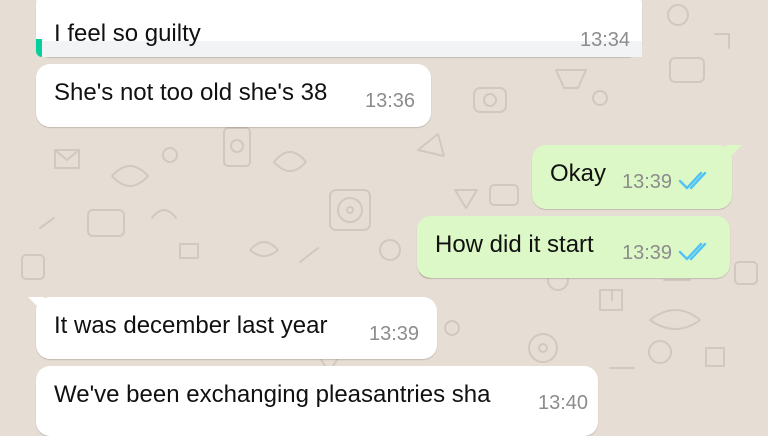 The image size is (768, 436). I want to click on message-text: It was december last year, so click(191, 325).